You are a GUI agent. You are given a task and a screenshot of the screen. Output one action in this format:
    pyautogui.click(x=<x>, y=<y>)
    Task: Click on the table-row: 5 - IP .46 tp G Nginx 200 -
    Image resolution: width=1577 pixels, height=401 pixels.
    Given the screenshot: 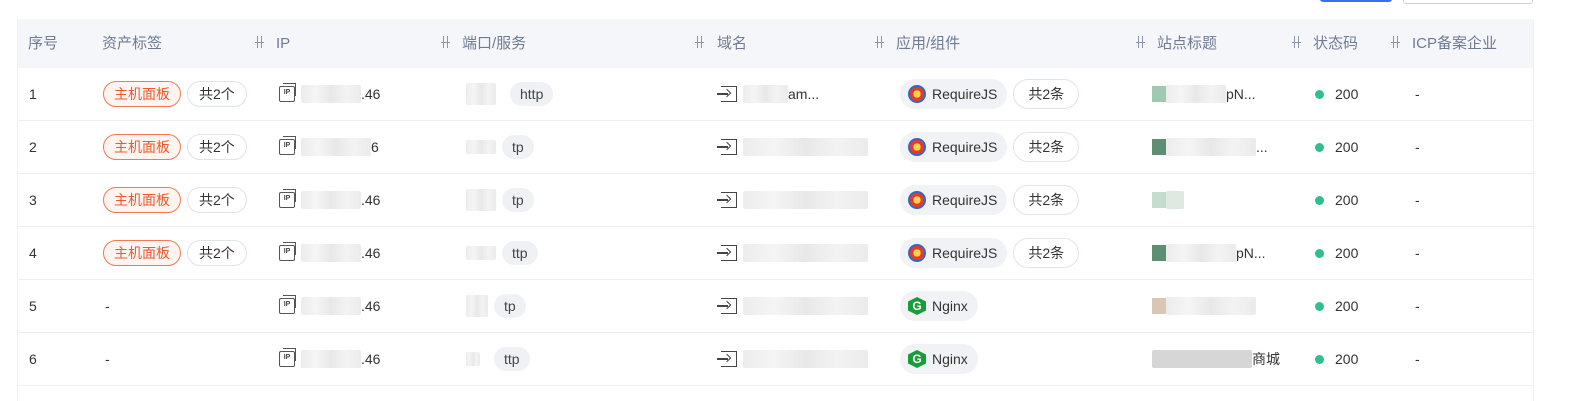 What is the action you would take?
    pyautogui.click(x=775, y=306)
    